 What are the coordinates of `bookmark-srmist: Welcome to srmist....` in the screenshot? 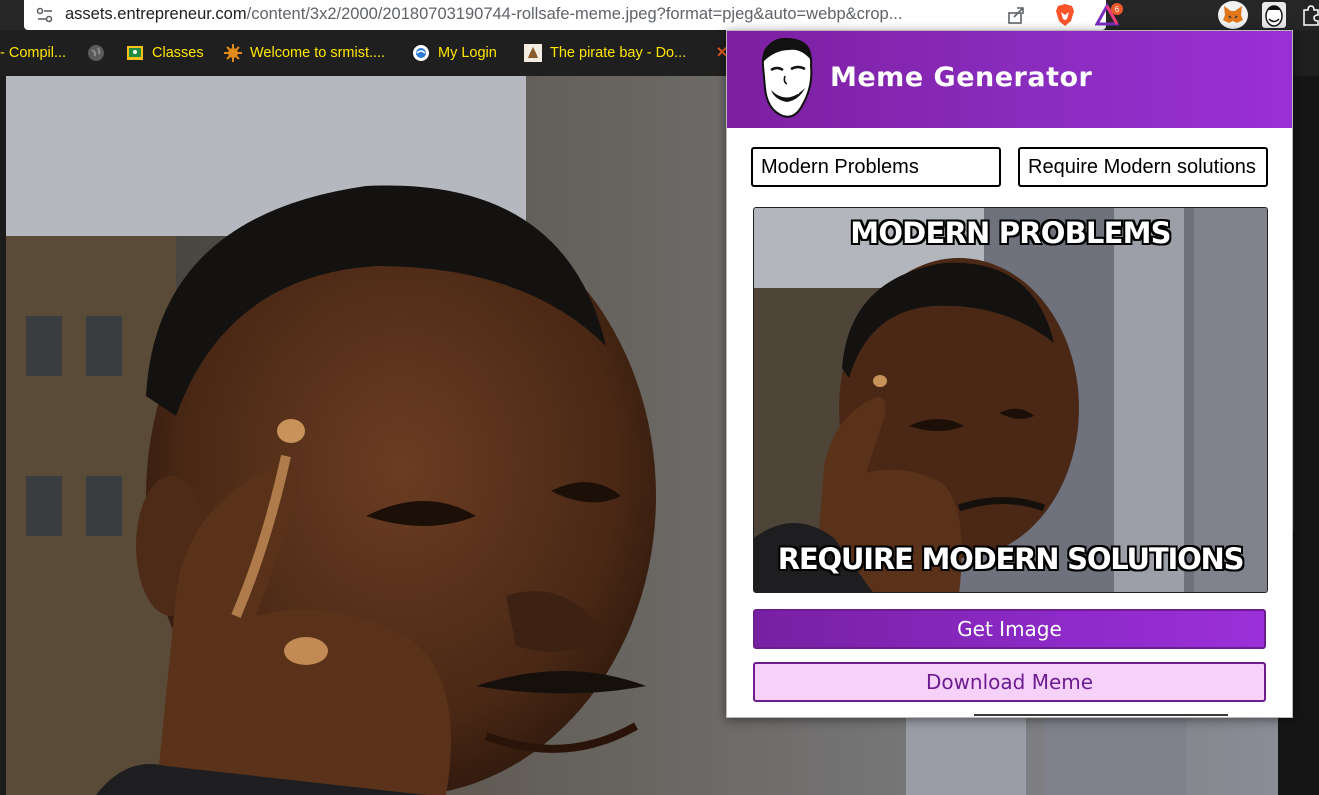 It's located at (304, 53).